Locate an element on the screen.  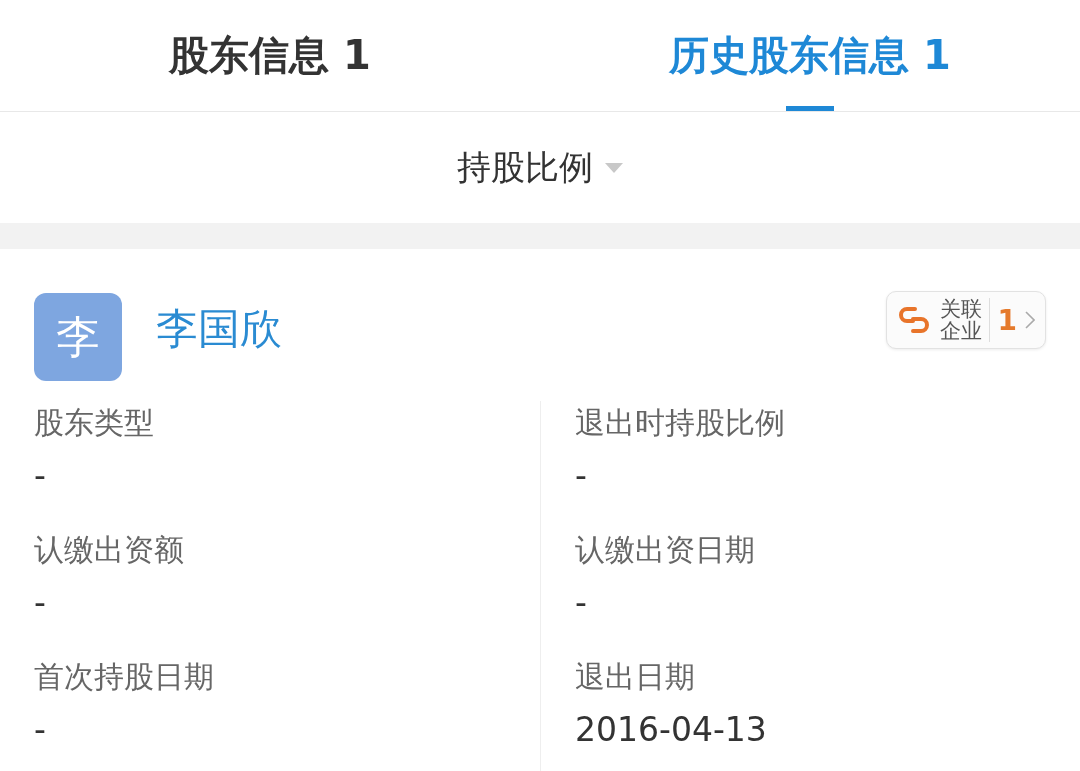
field-label: 退出时持股比例 is located at coordinates (680, 423).